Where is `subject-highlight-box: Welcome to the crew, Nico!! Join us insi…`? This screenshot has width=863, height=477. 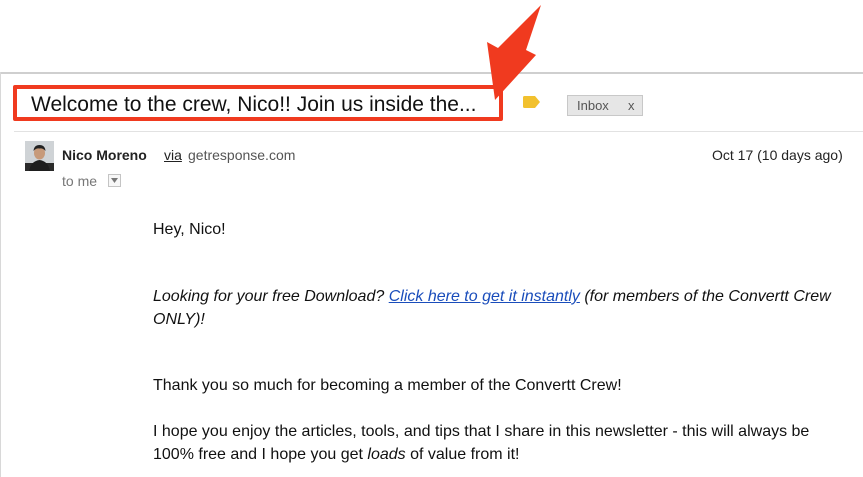
subject-highlight-box: Welcome to the crew, Nico!! Join us insi… is located at coordinates (258, 103).